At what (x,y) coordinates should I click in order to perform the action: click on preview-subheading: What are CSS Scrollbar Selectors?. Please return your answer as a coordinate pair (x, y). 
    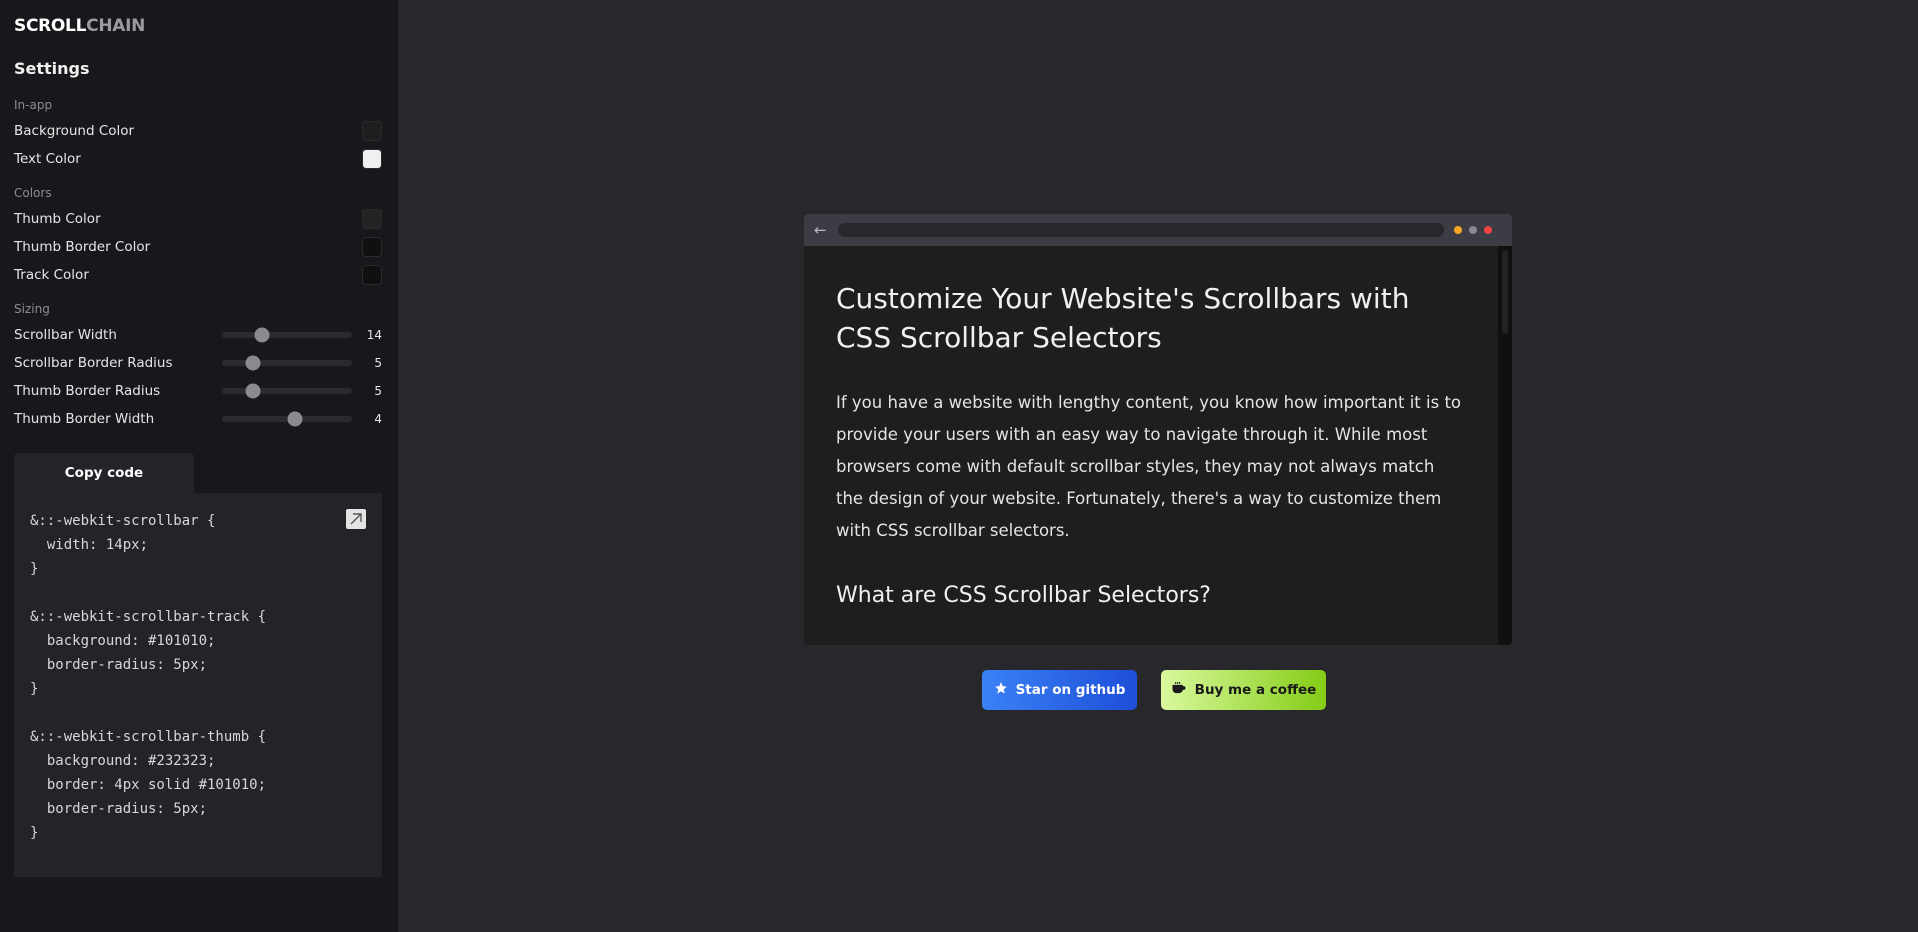
    Looking at the image, I should click on (1023, 595).